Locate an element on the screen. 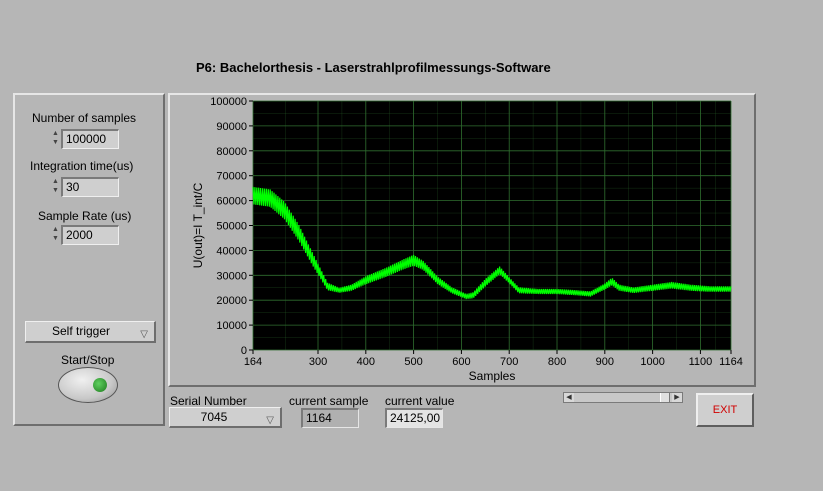  x-tick-label: 900 is located at coordinates (605, 362).